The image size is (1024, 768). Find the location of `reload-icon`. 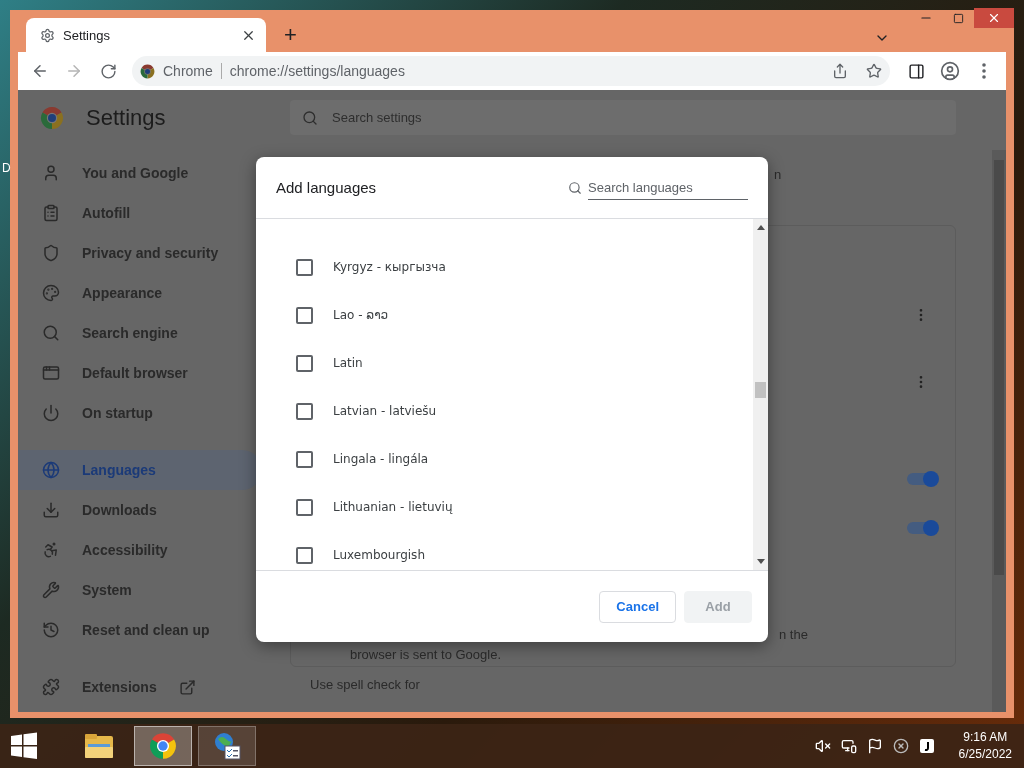

reload-icon is located at coordinates (108, 71).